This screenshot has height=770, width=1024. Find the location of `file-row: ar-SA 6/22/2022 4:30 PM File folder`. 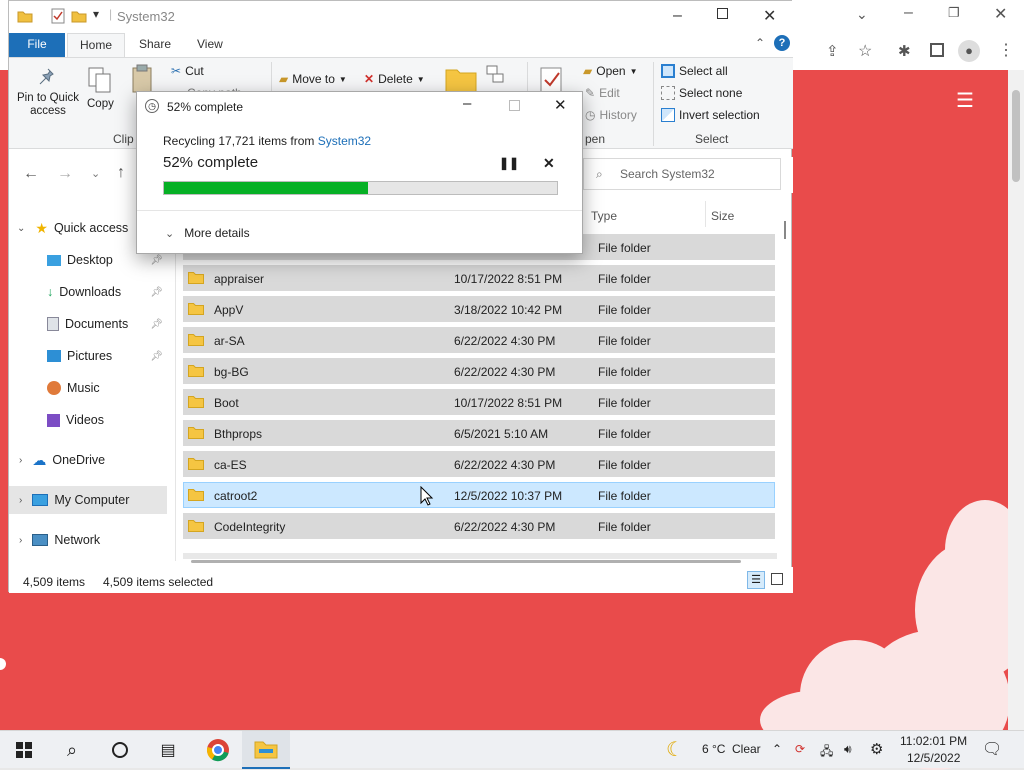

file-row: ar-SA 6/22/2022 4:30 PM File folder is located at coordinates (479, 340).